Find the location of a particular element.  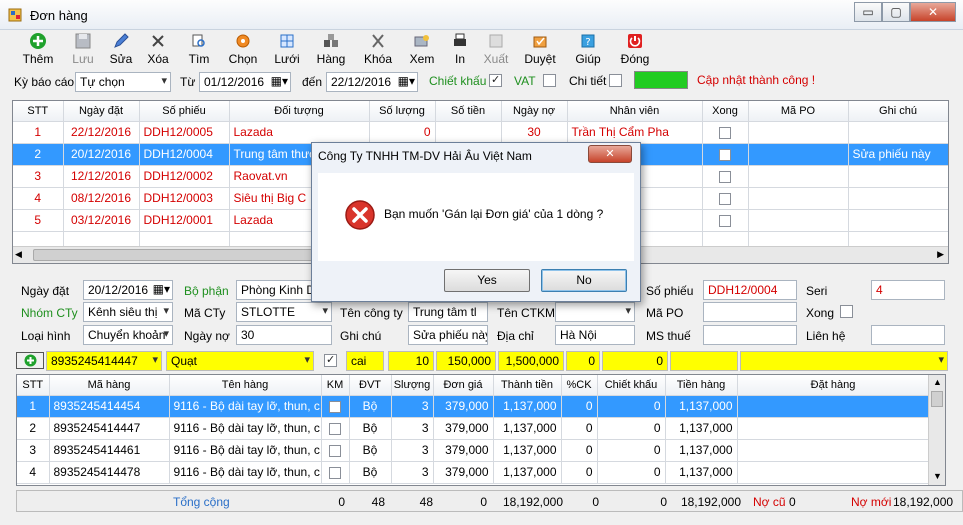

no-button: No is located at coordinates (584, 280).